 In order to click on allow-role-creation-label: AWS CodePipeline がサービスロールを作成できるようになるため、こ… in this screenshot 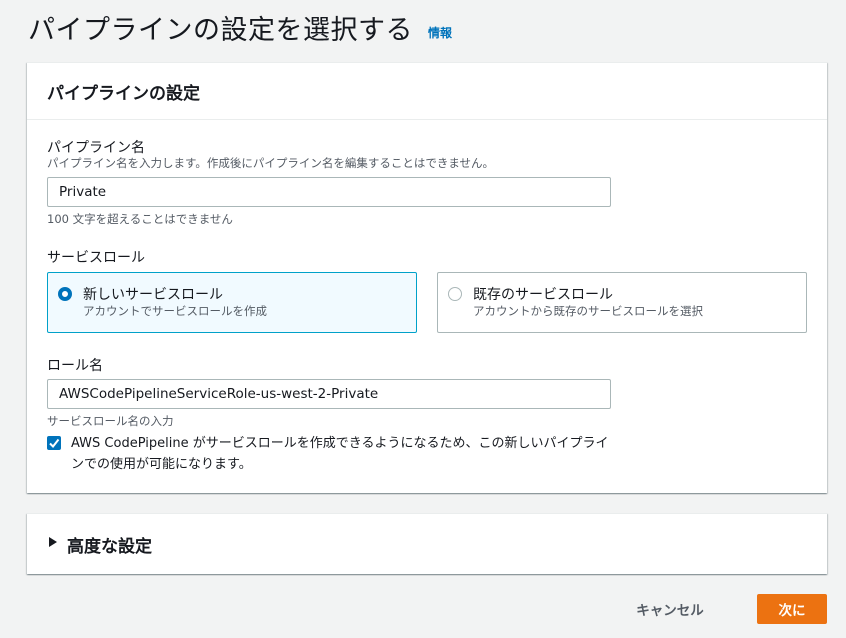, I will do `click(340, 454)`.